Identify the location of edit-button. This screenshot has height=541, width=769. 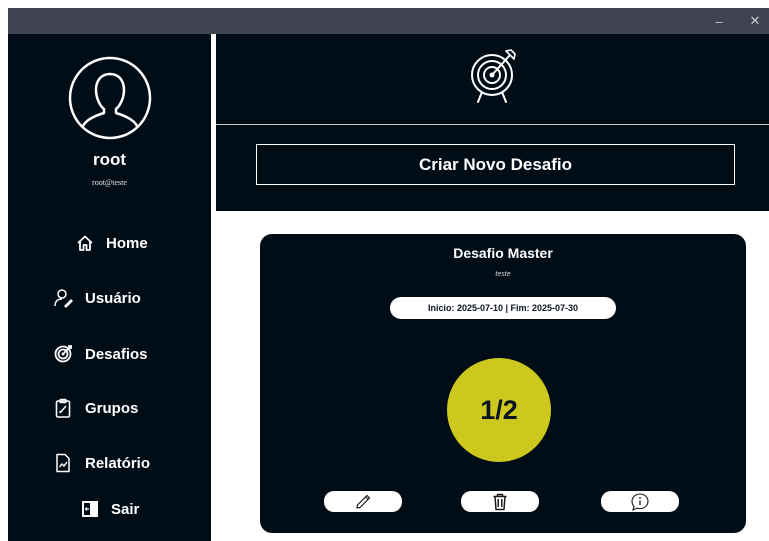
(363, 501).